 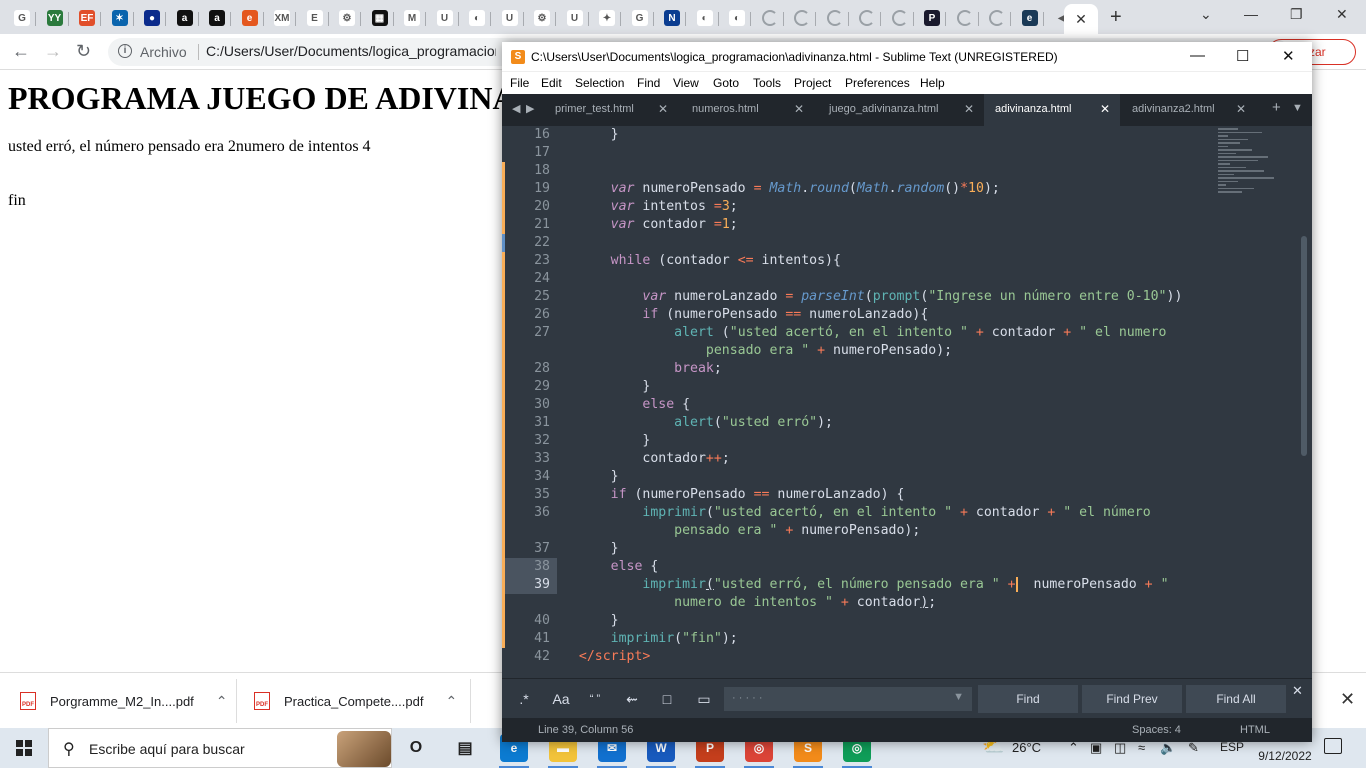 I want to click on new-tab-button: +, so click(x=1116, y=17).